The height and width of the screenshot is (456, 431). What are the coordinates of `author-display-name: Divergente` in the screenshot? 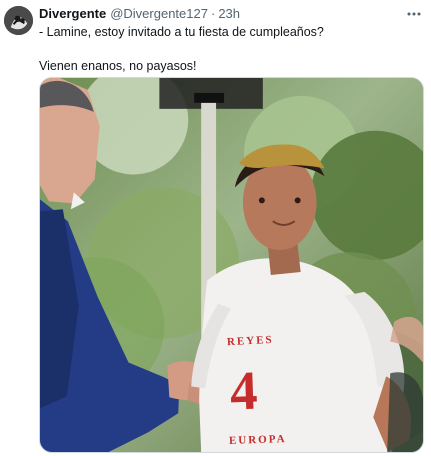 It's located at (72, 13).